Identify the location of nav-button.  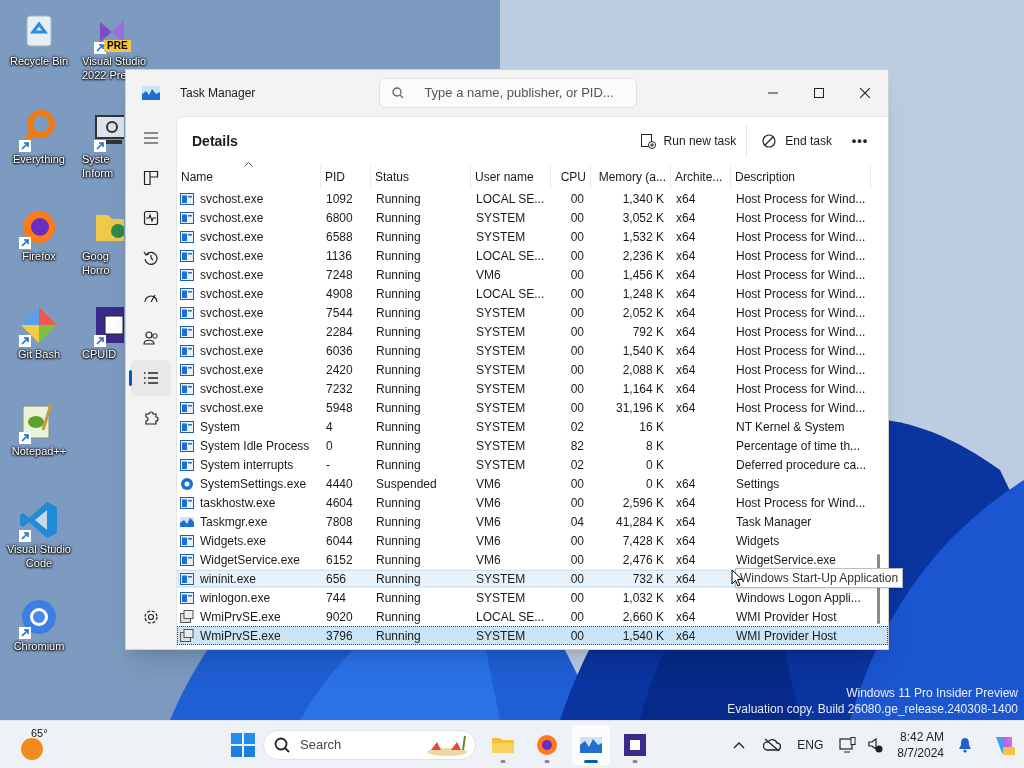
(151, 378).